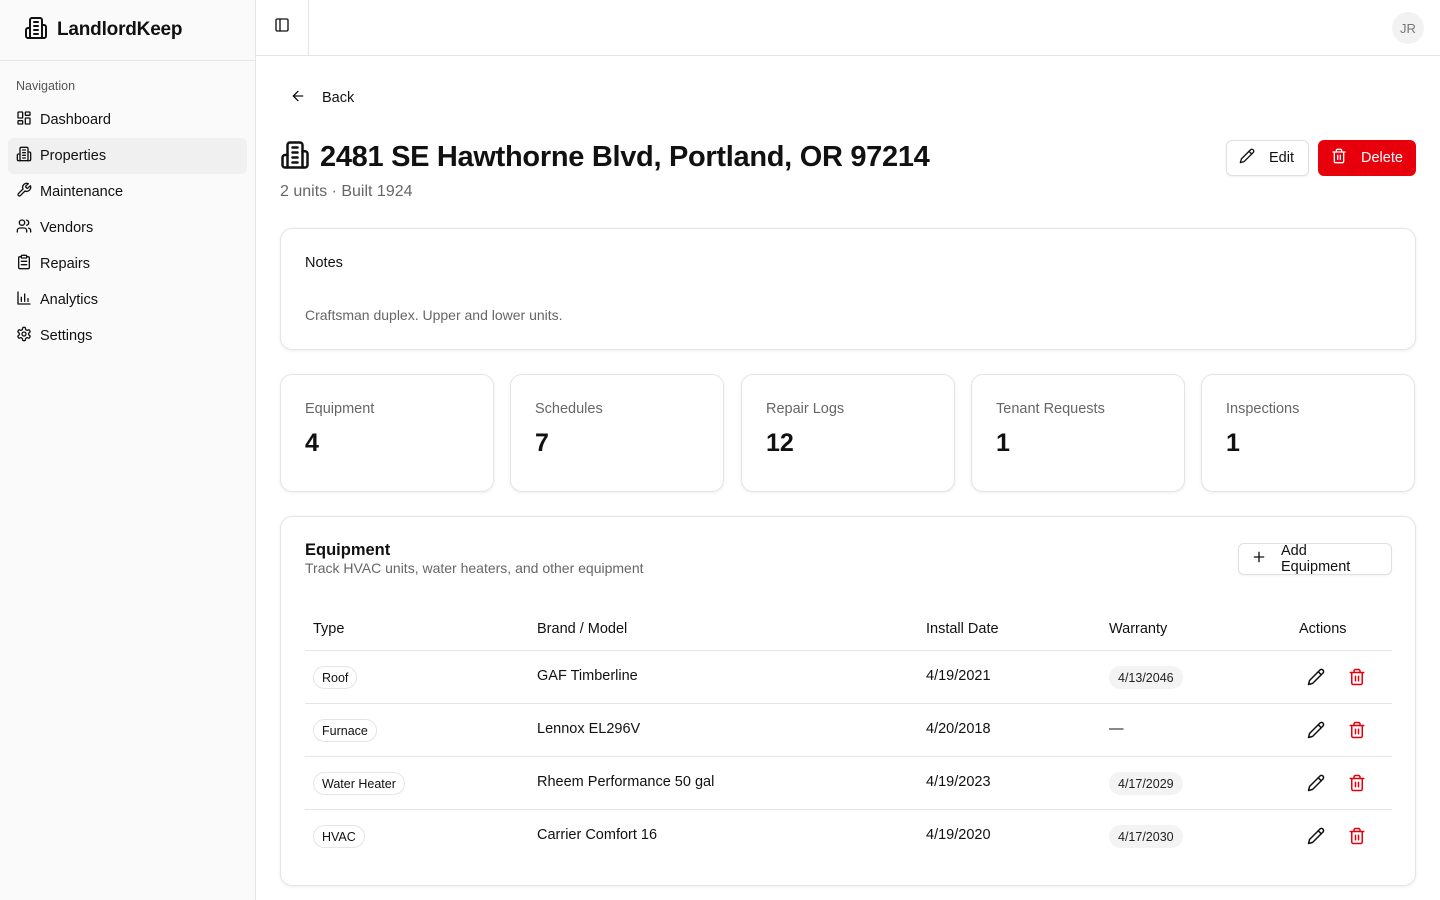  I want to click on sidebar-item-analytics: Analytics, so click(127, 300).